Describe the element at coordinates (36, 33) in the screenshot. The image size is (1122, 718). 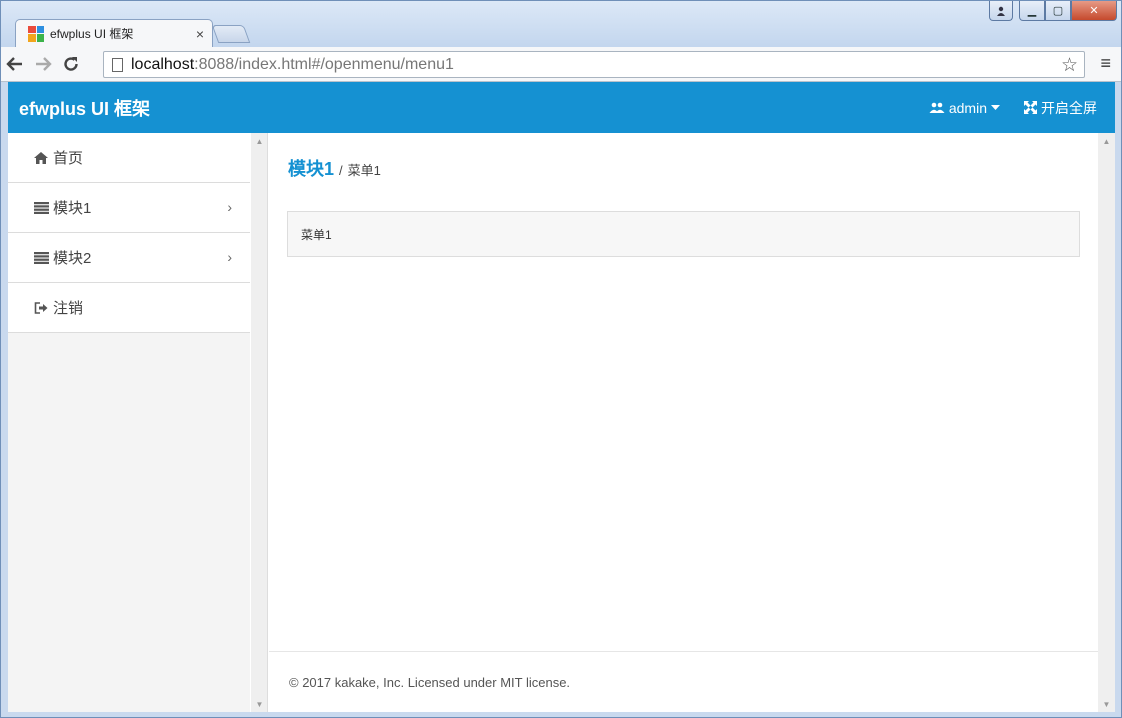
I see `favicon-icon` at that location.